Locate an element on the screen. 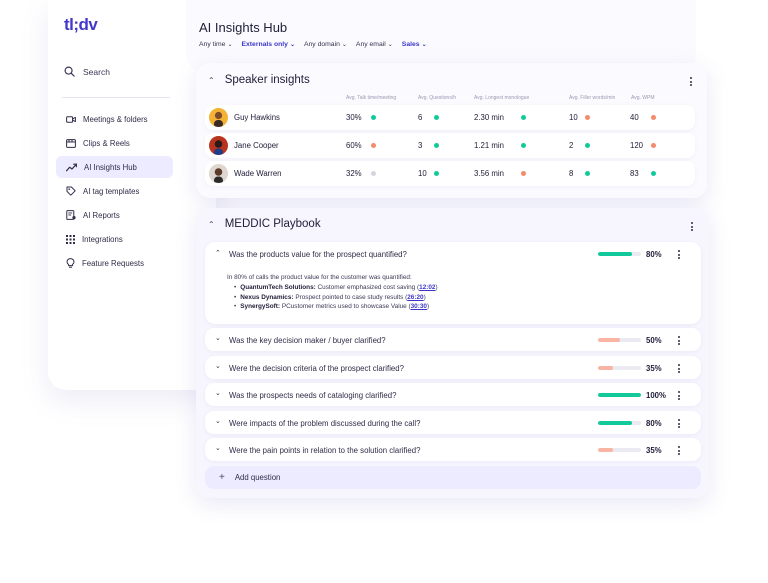 The image size is (768, 583). speaker-name: Wade Warren is located at coordinates (258, 173).